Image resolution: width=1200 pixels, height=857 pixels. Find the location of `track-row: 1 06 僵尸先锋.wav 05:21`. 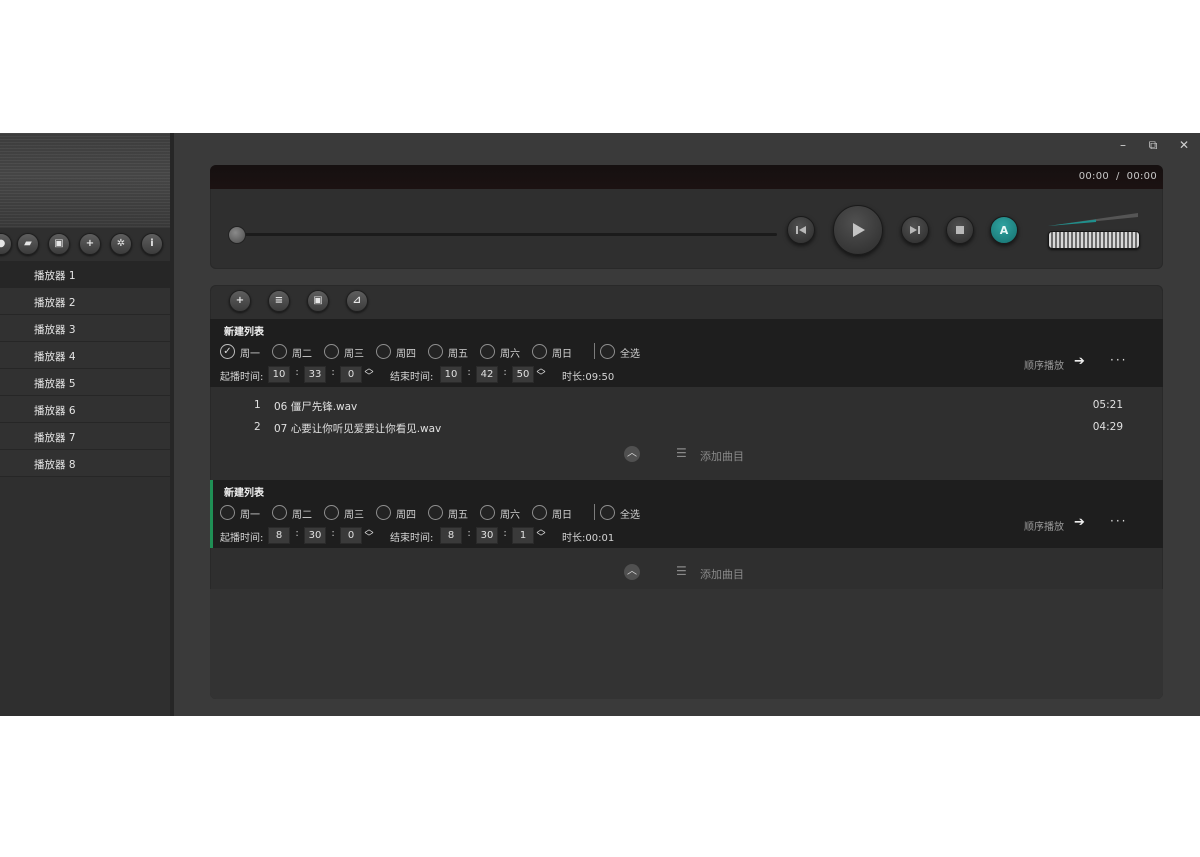

track-row: 1 06 僵尸先锋.wav 05:21 is located at coordinates (686, 406).